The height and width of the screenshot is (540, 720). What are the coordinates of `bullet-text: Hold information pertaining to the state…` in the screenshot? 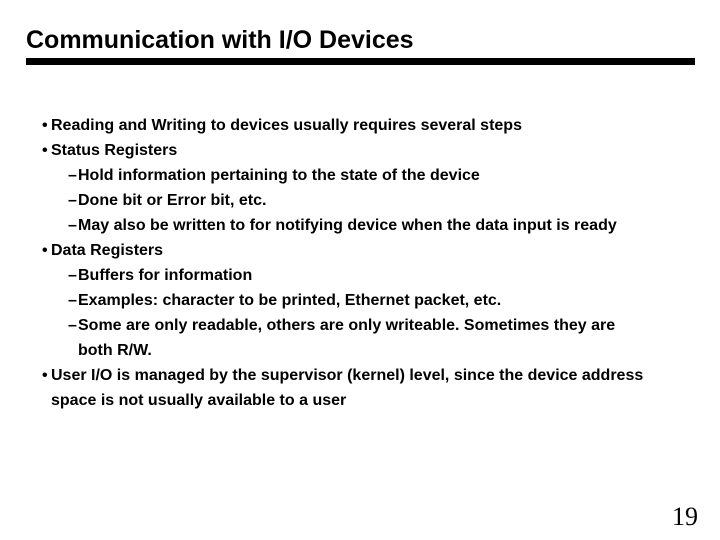 It's located at (279, 175).